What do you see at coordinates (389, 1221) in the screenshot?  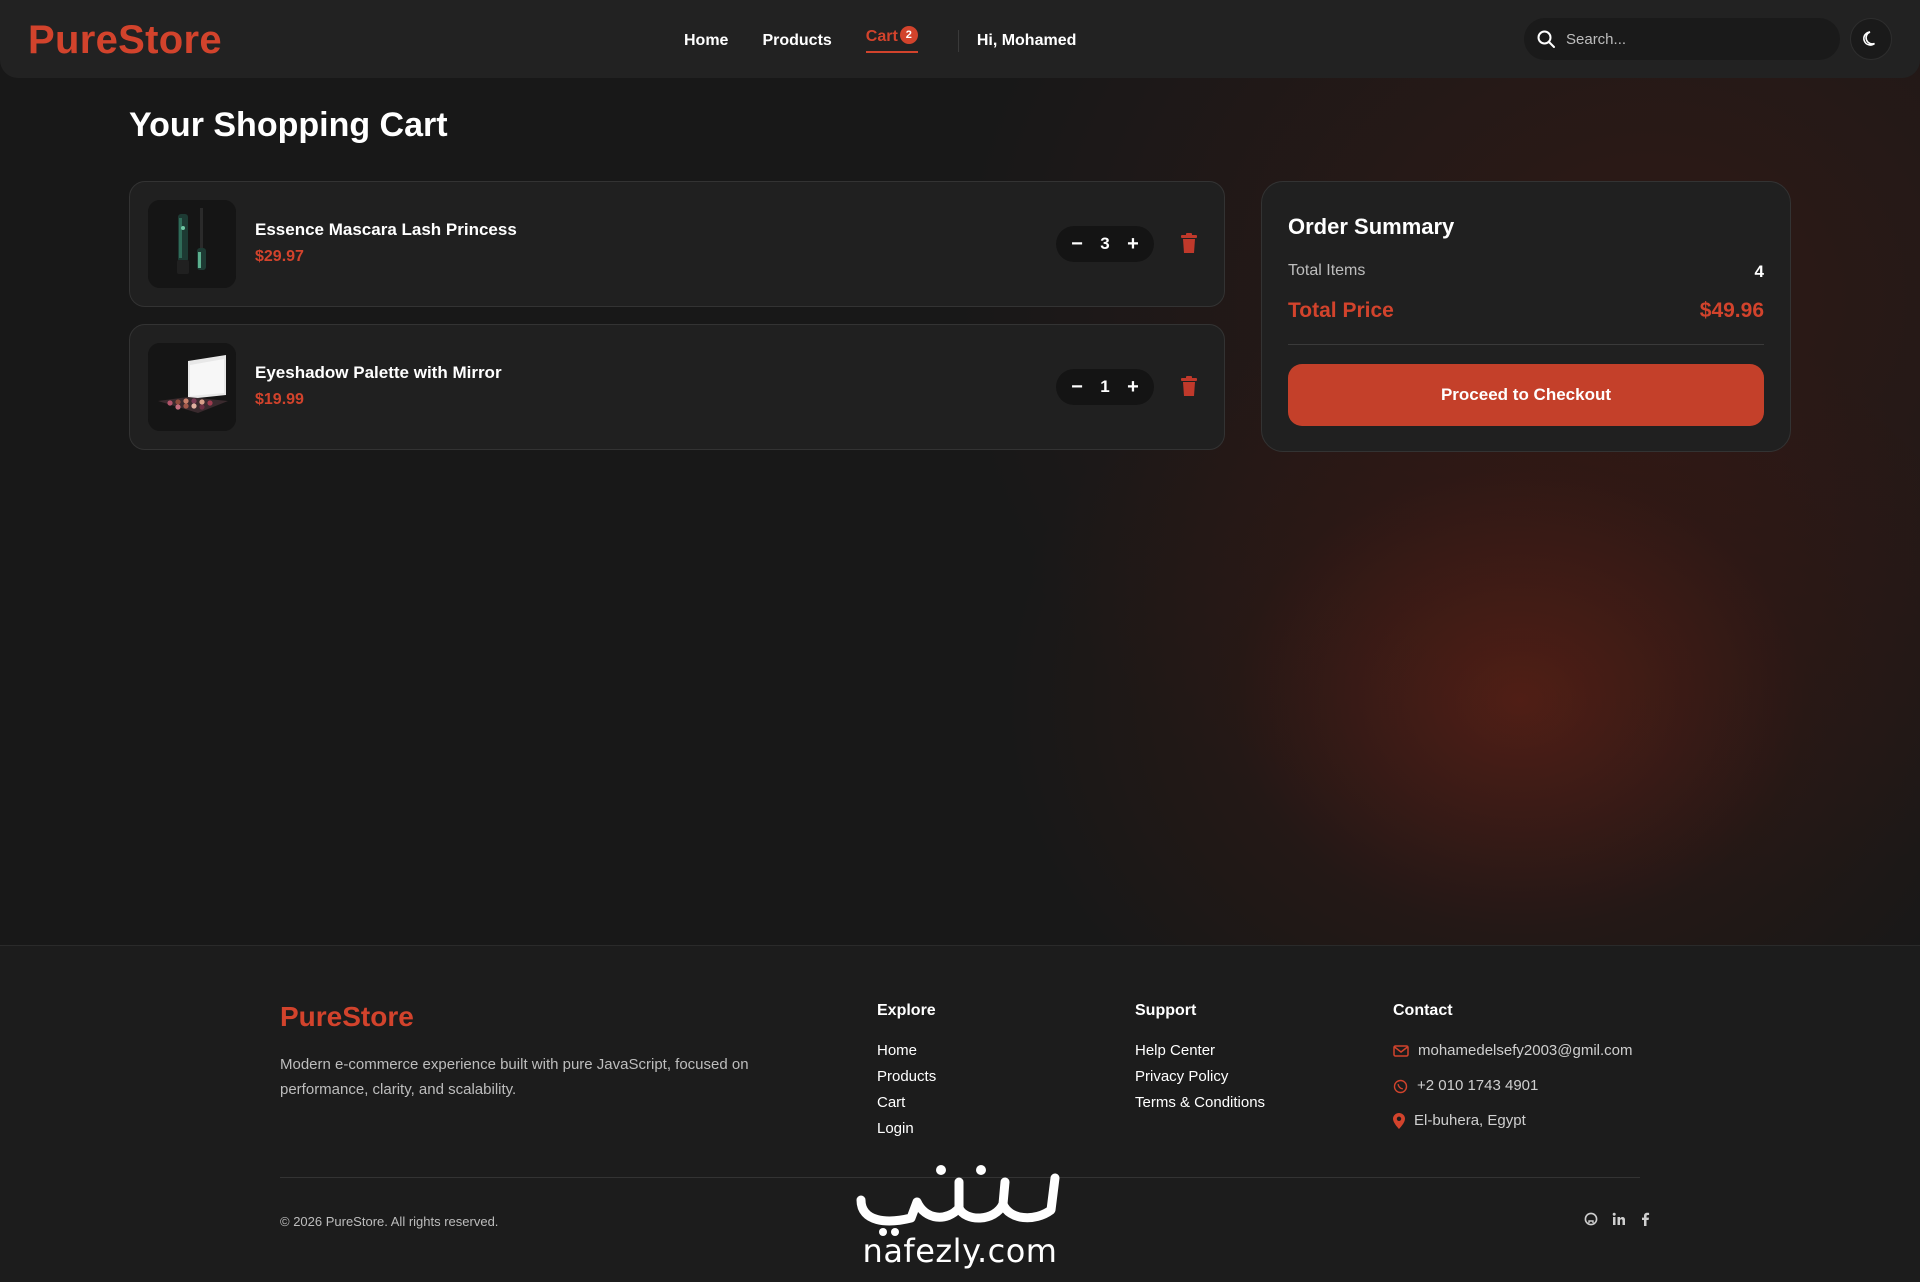 I see `footer-copyright: © 2026 PureStore. All rights reserved.` at bounding box center [389, 1221].